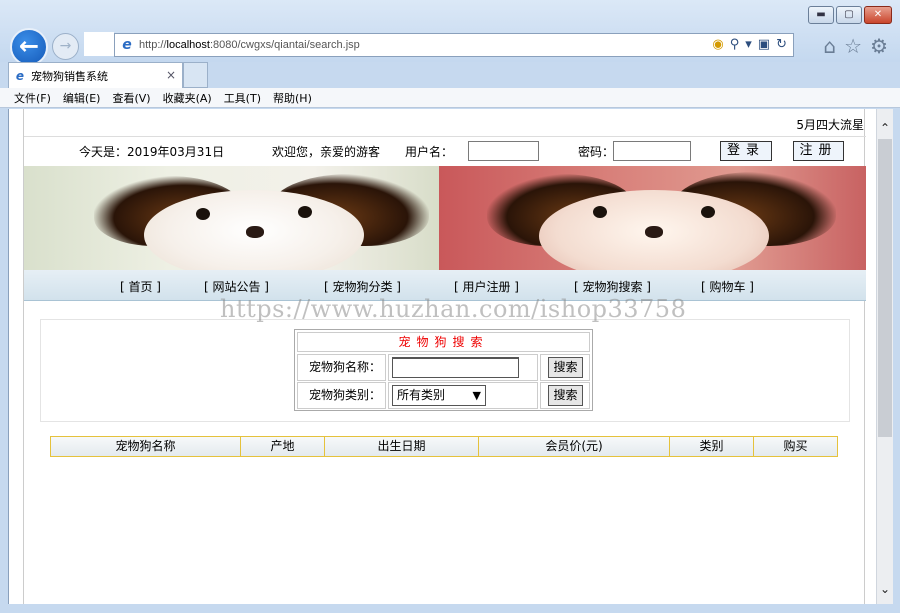 This screenshot has height=613, width=900. What do you see at coordinates (486, 286) in the screenshot?
I see `nav-register: [ 用户注册 ]` at bounding box center [486, 286].